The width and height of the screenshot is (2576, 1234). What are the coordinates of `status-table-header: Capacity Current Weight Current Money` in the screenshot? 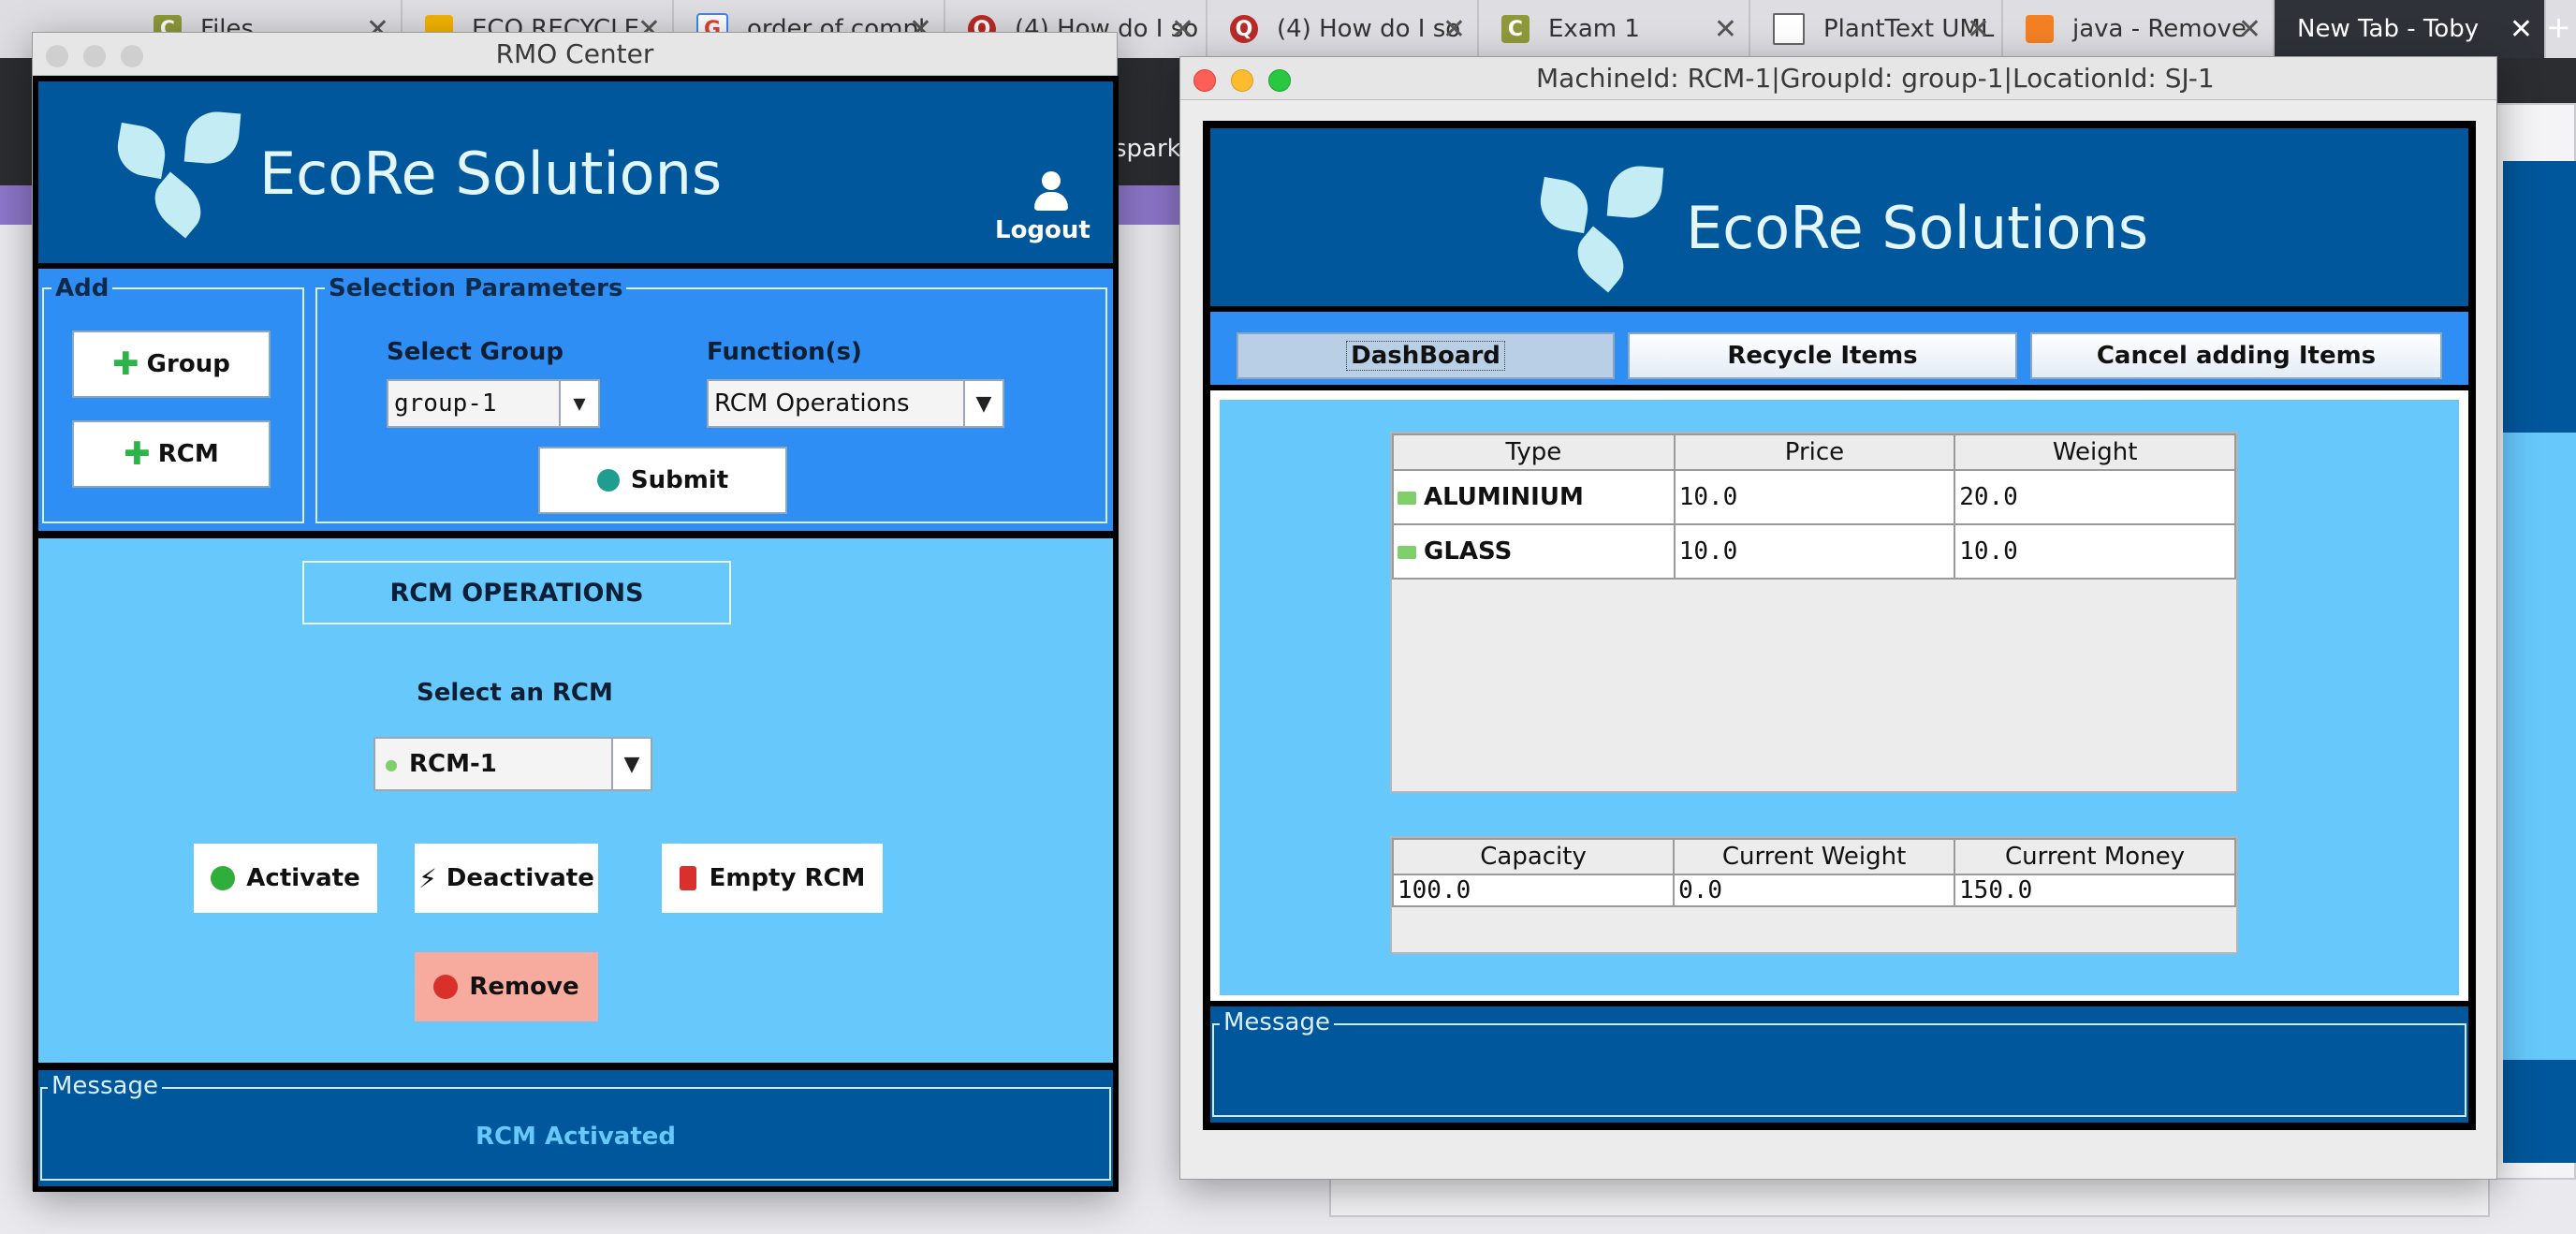 It's located at (1813, 856).